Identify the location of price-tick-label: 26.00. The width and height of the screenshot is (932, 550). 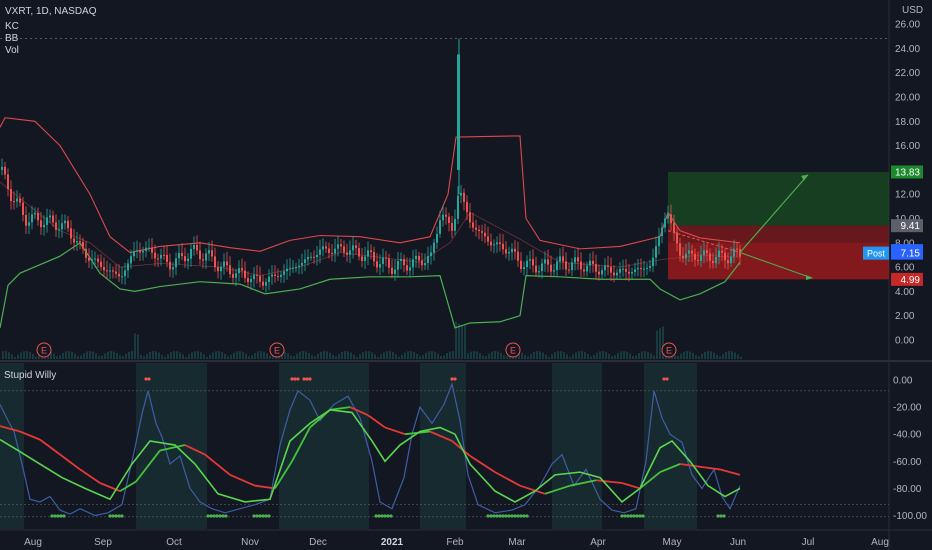
(907, 25).